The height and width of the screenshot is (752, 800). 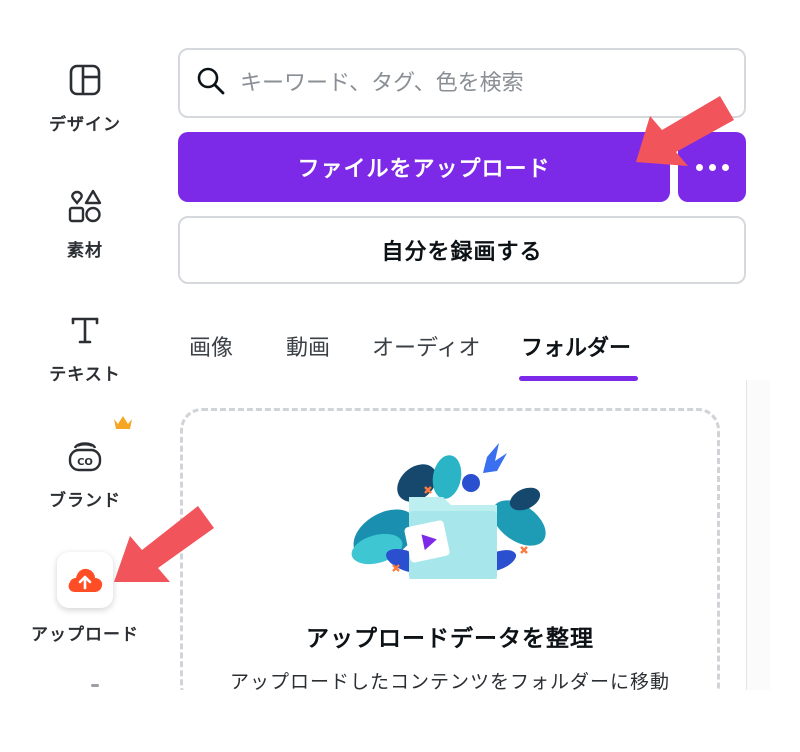 I want to click on crown-icon, so click(x=123, y=425).